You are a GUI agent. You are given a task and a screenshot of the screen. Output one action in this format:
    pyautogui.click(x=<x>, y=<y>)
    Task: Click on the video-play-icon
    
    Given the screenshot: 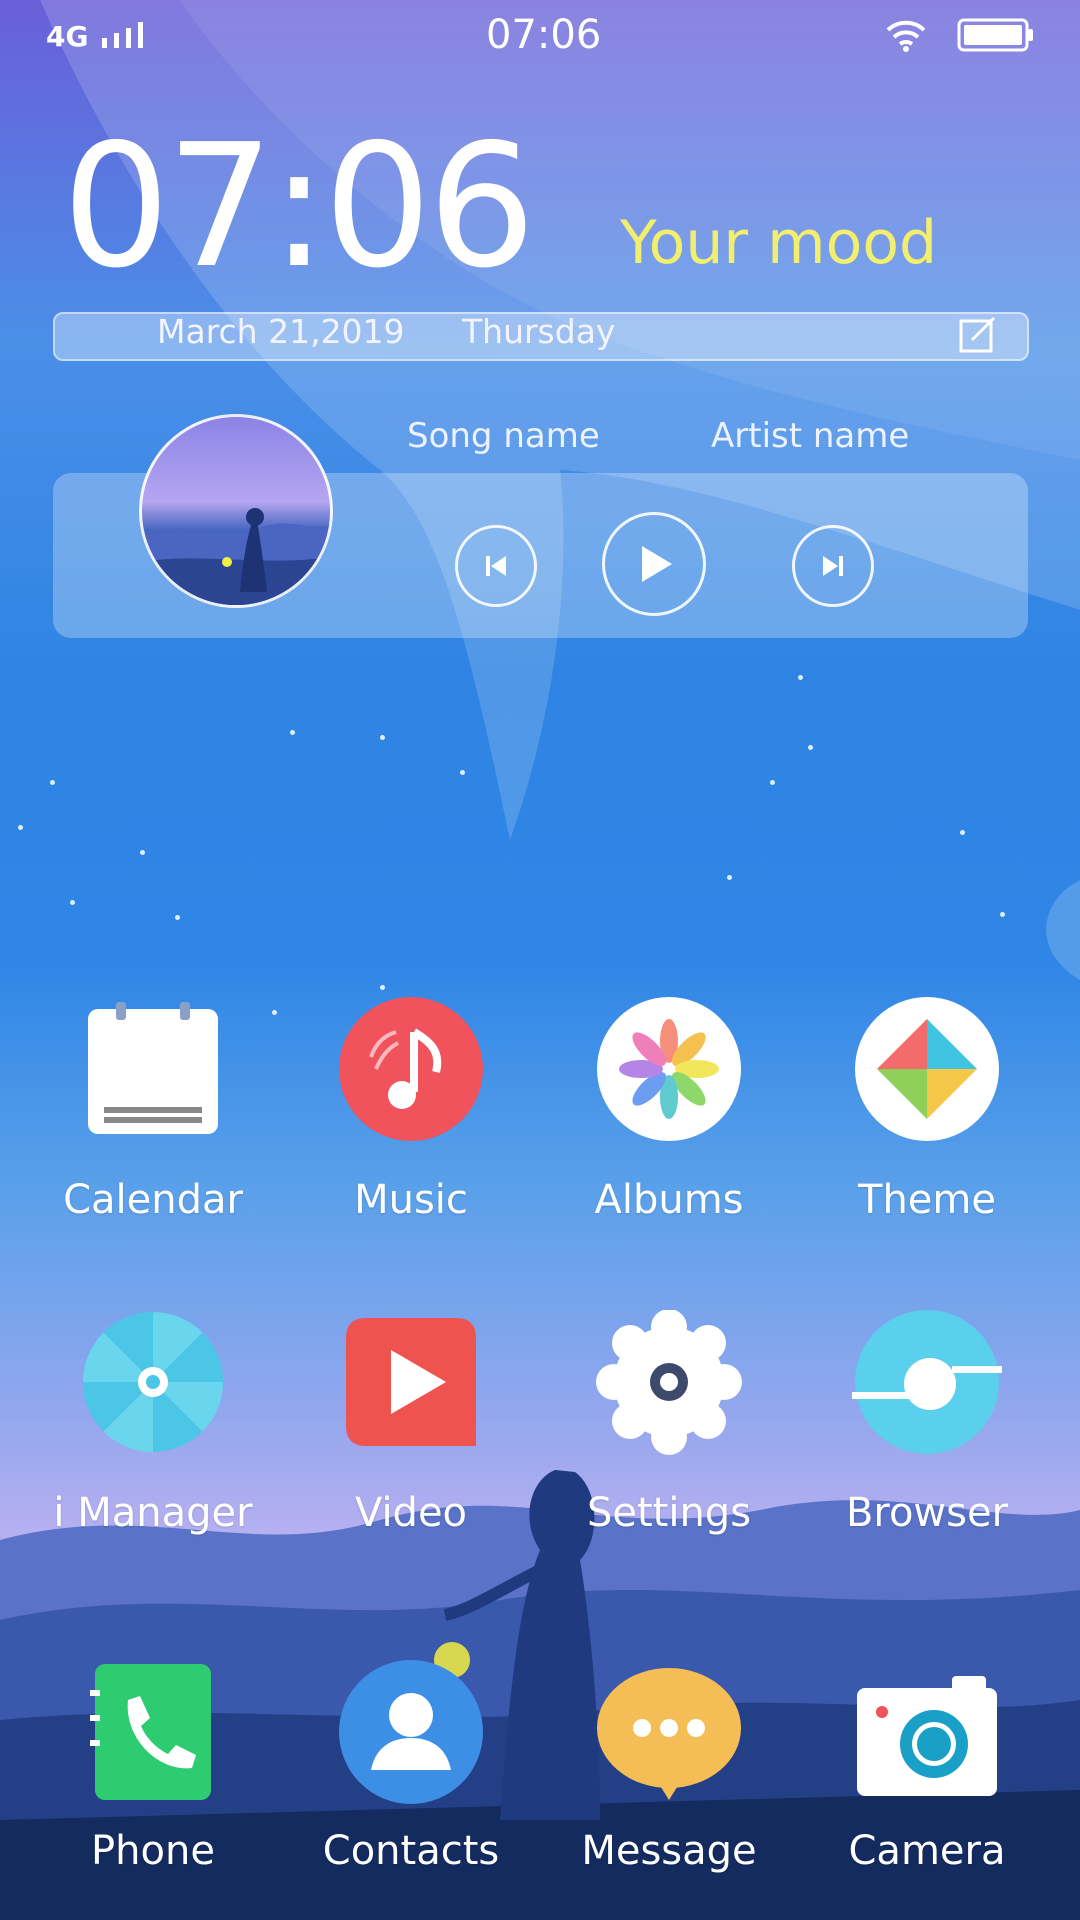 What is the action you would take?
    pyautogui.click(x=411, y=1385)
    